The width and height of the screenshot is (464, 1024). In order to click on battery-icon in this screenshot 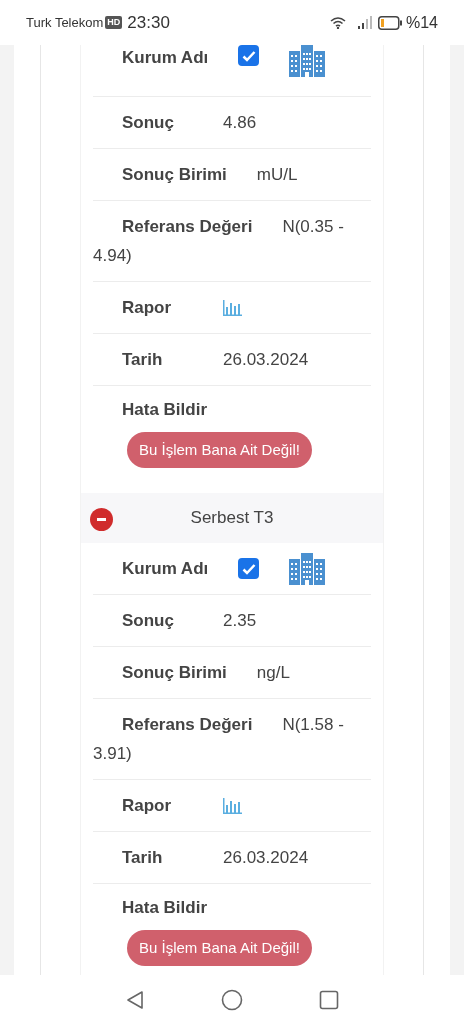, I will do `click(389, 22)`.